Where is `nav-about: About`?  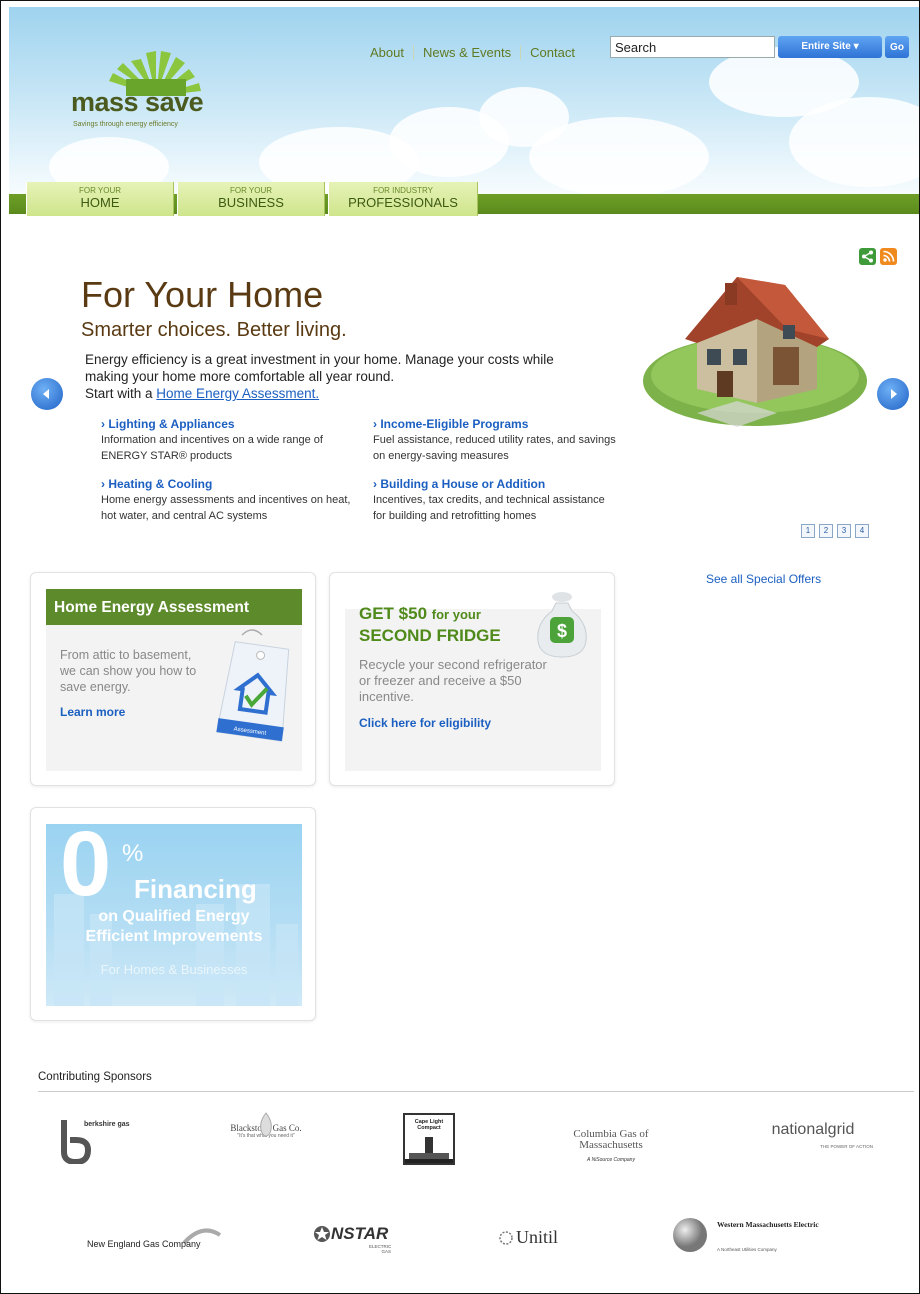
nav-about: About is located at coordinates (387, 52).